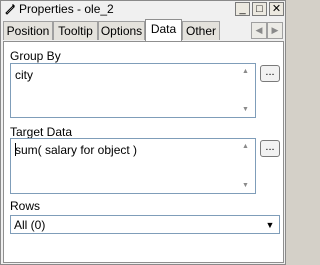  I want to click on tab-options: Options, so click(121, 30).